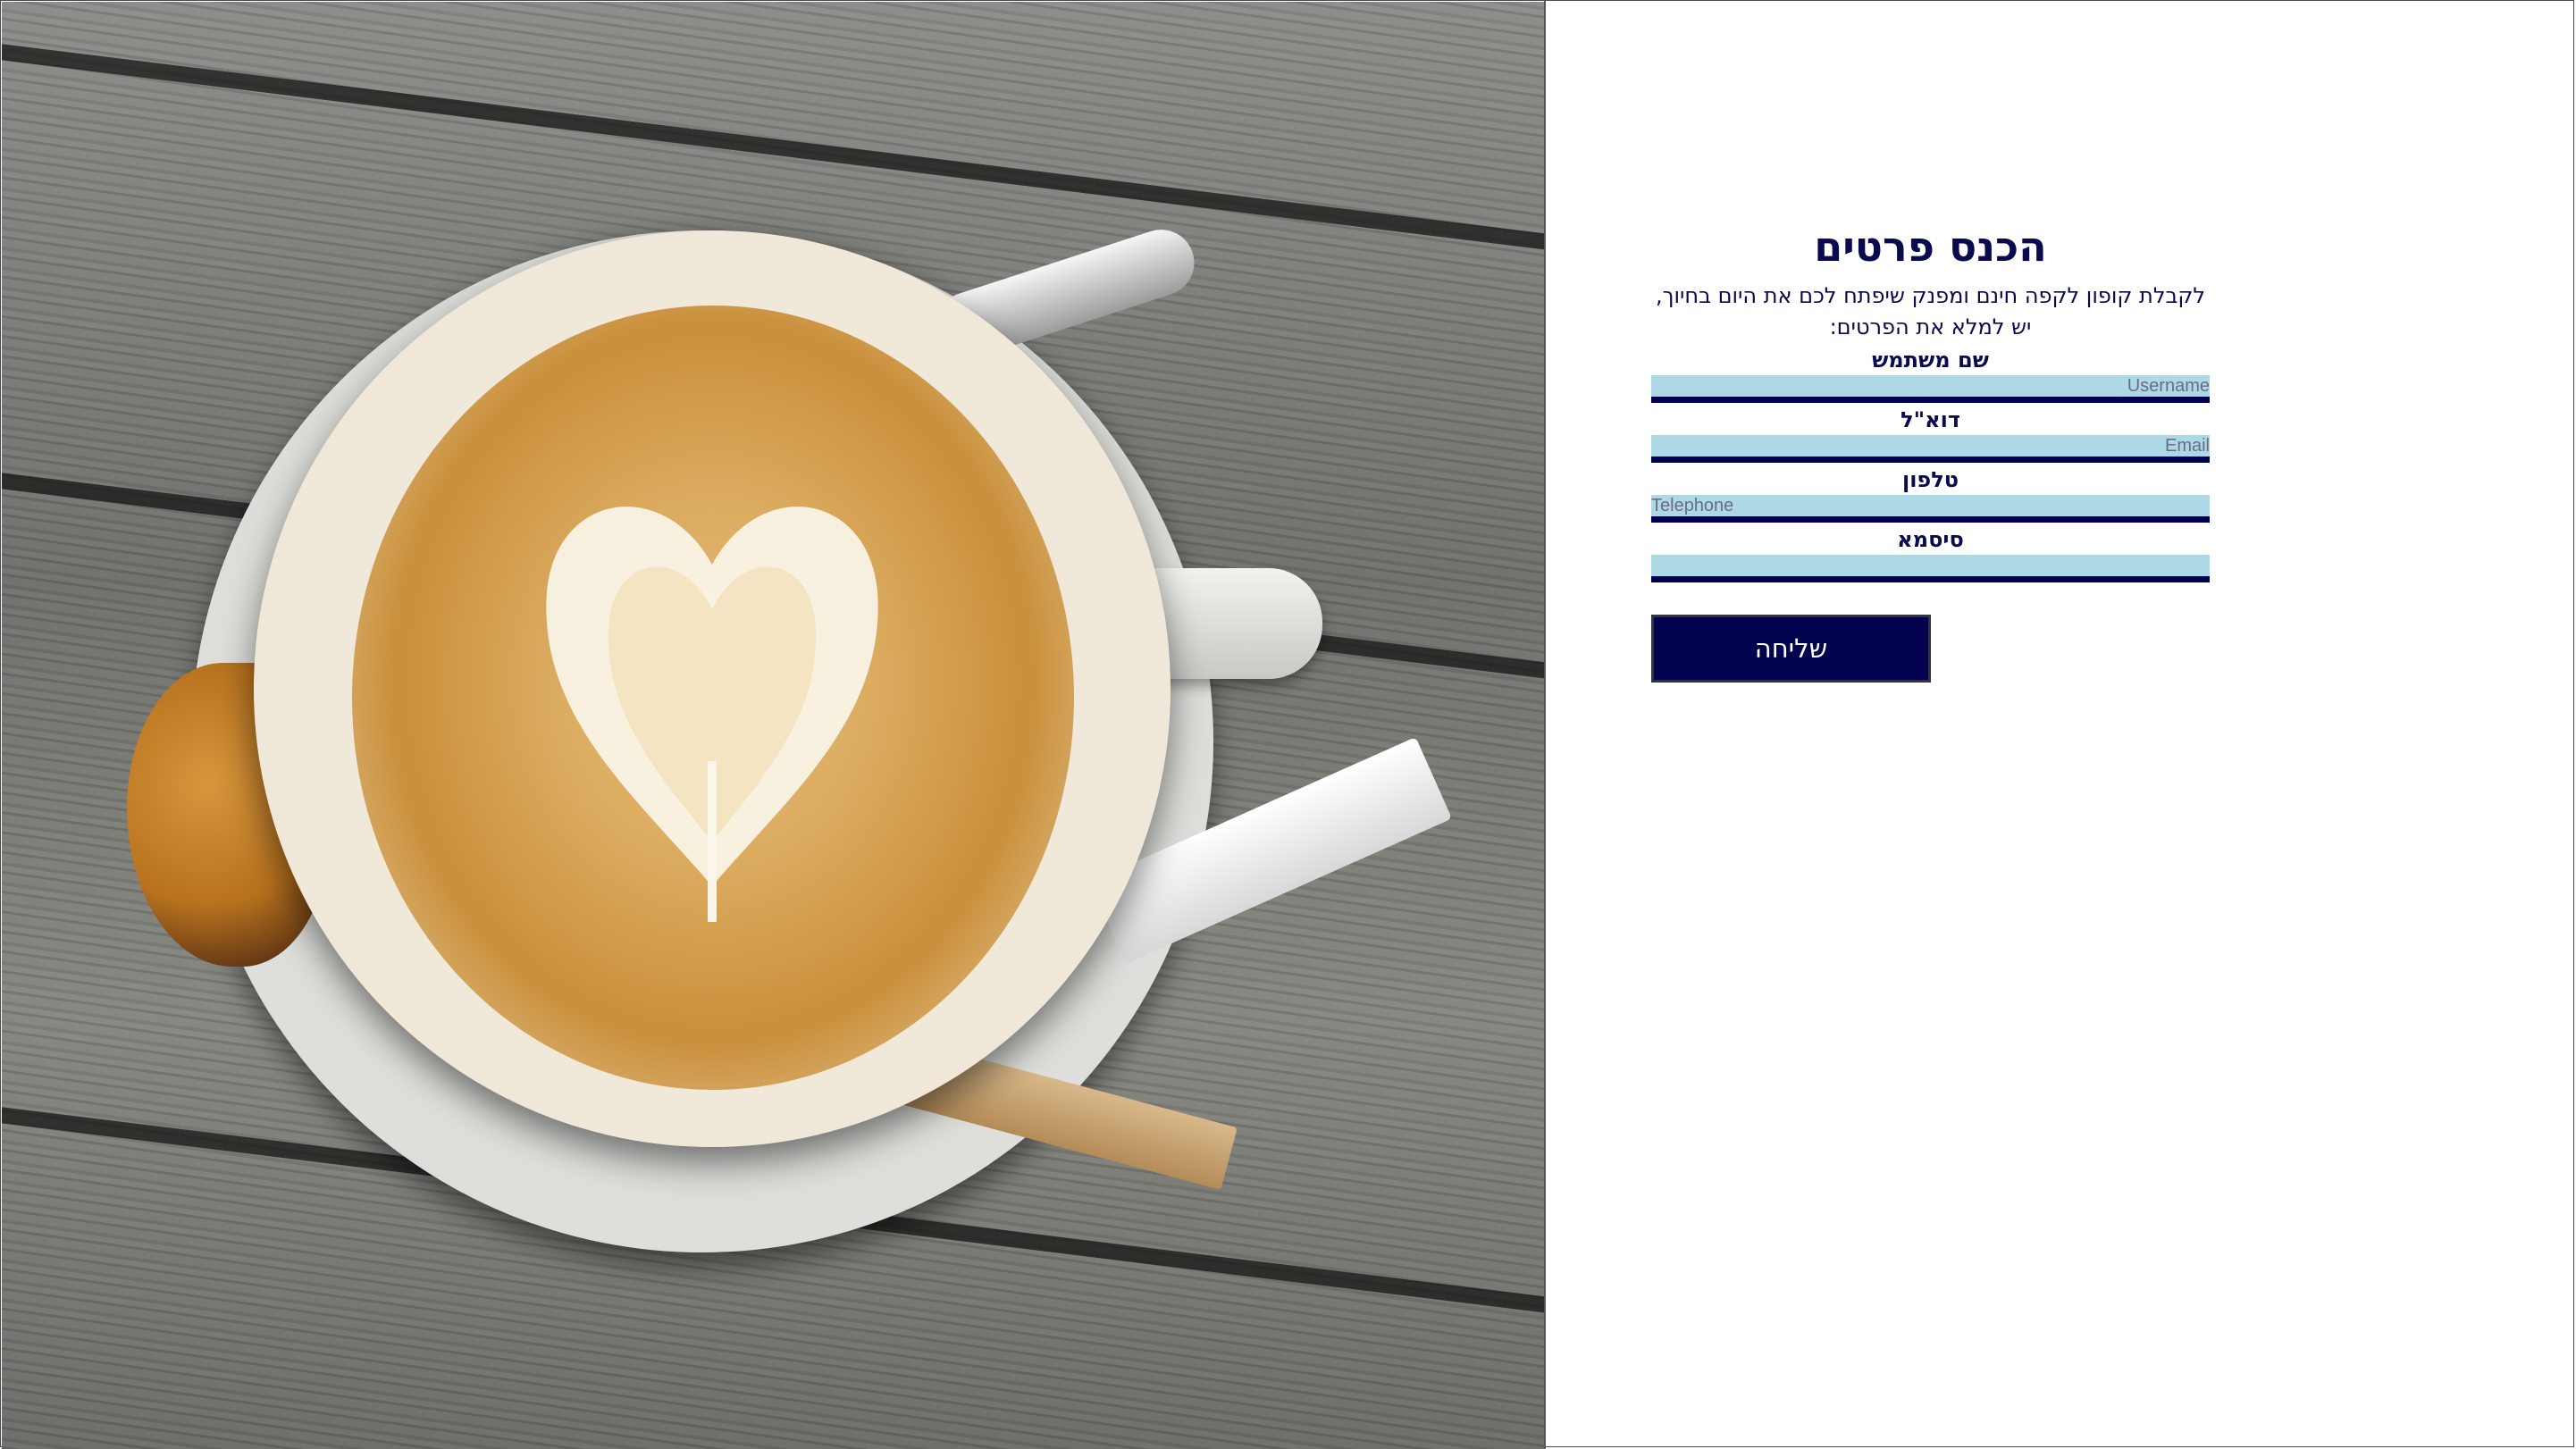 Image resolution: width=2576 pixels, height=1449 pixels. What do you see at coordinates (1930, 480) in the screenshot?
I see `phone-label: טלפון` at bounding box center [1930, 480].